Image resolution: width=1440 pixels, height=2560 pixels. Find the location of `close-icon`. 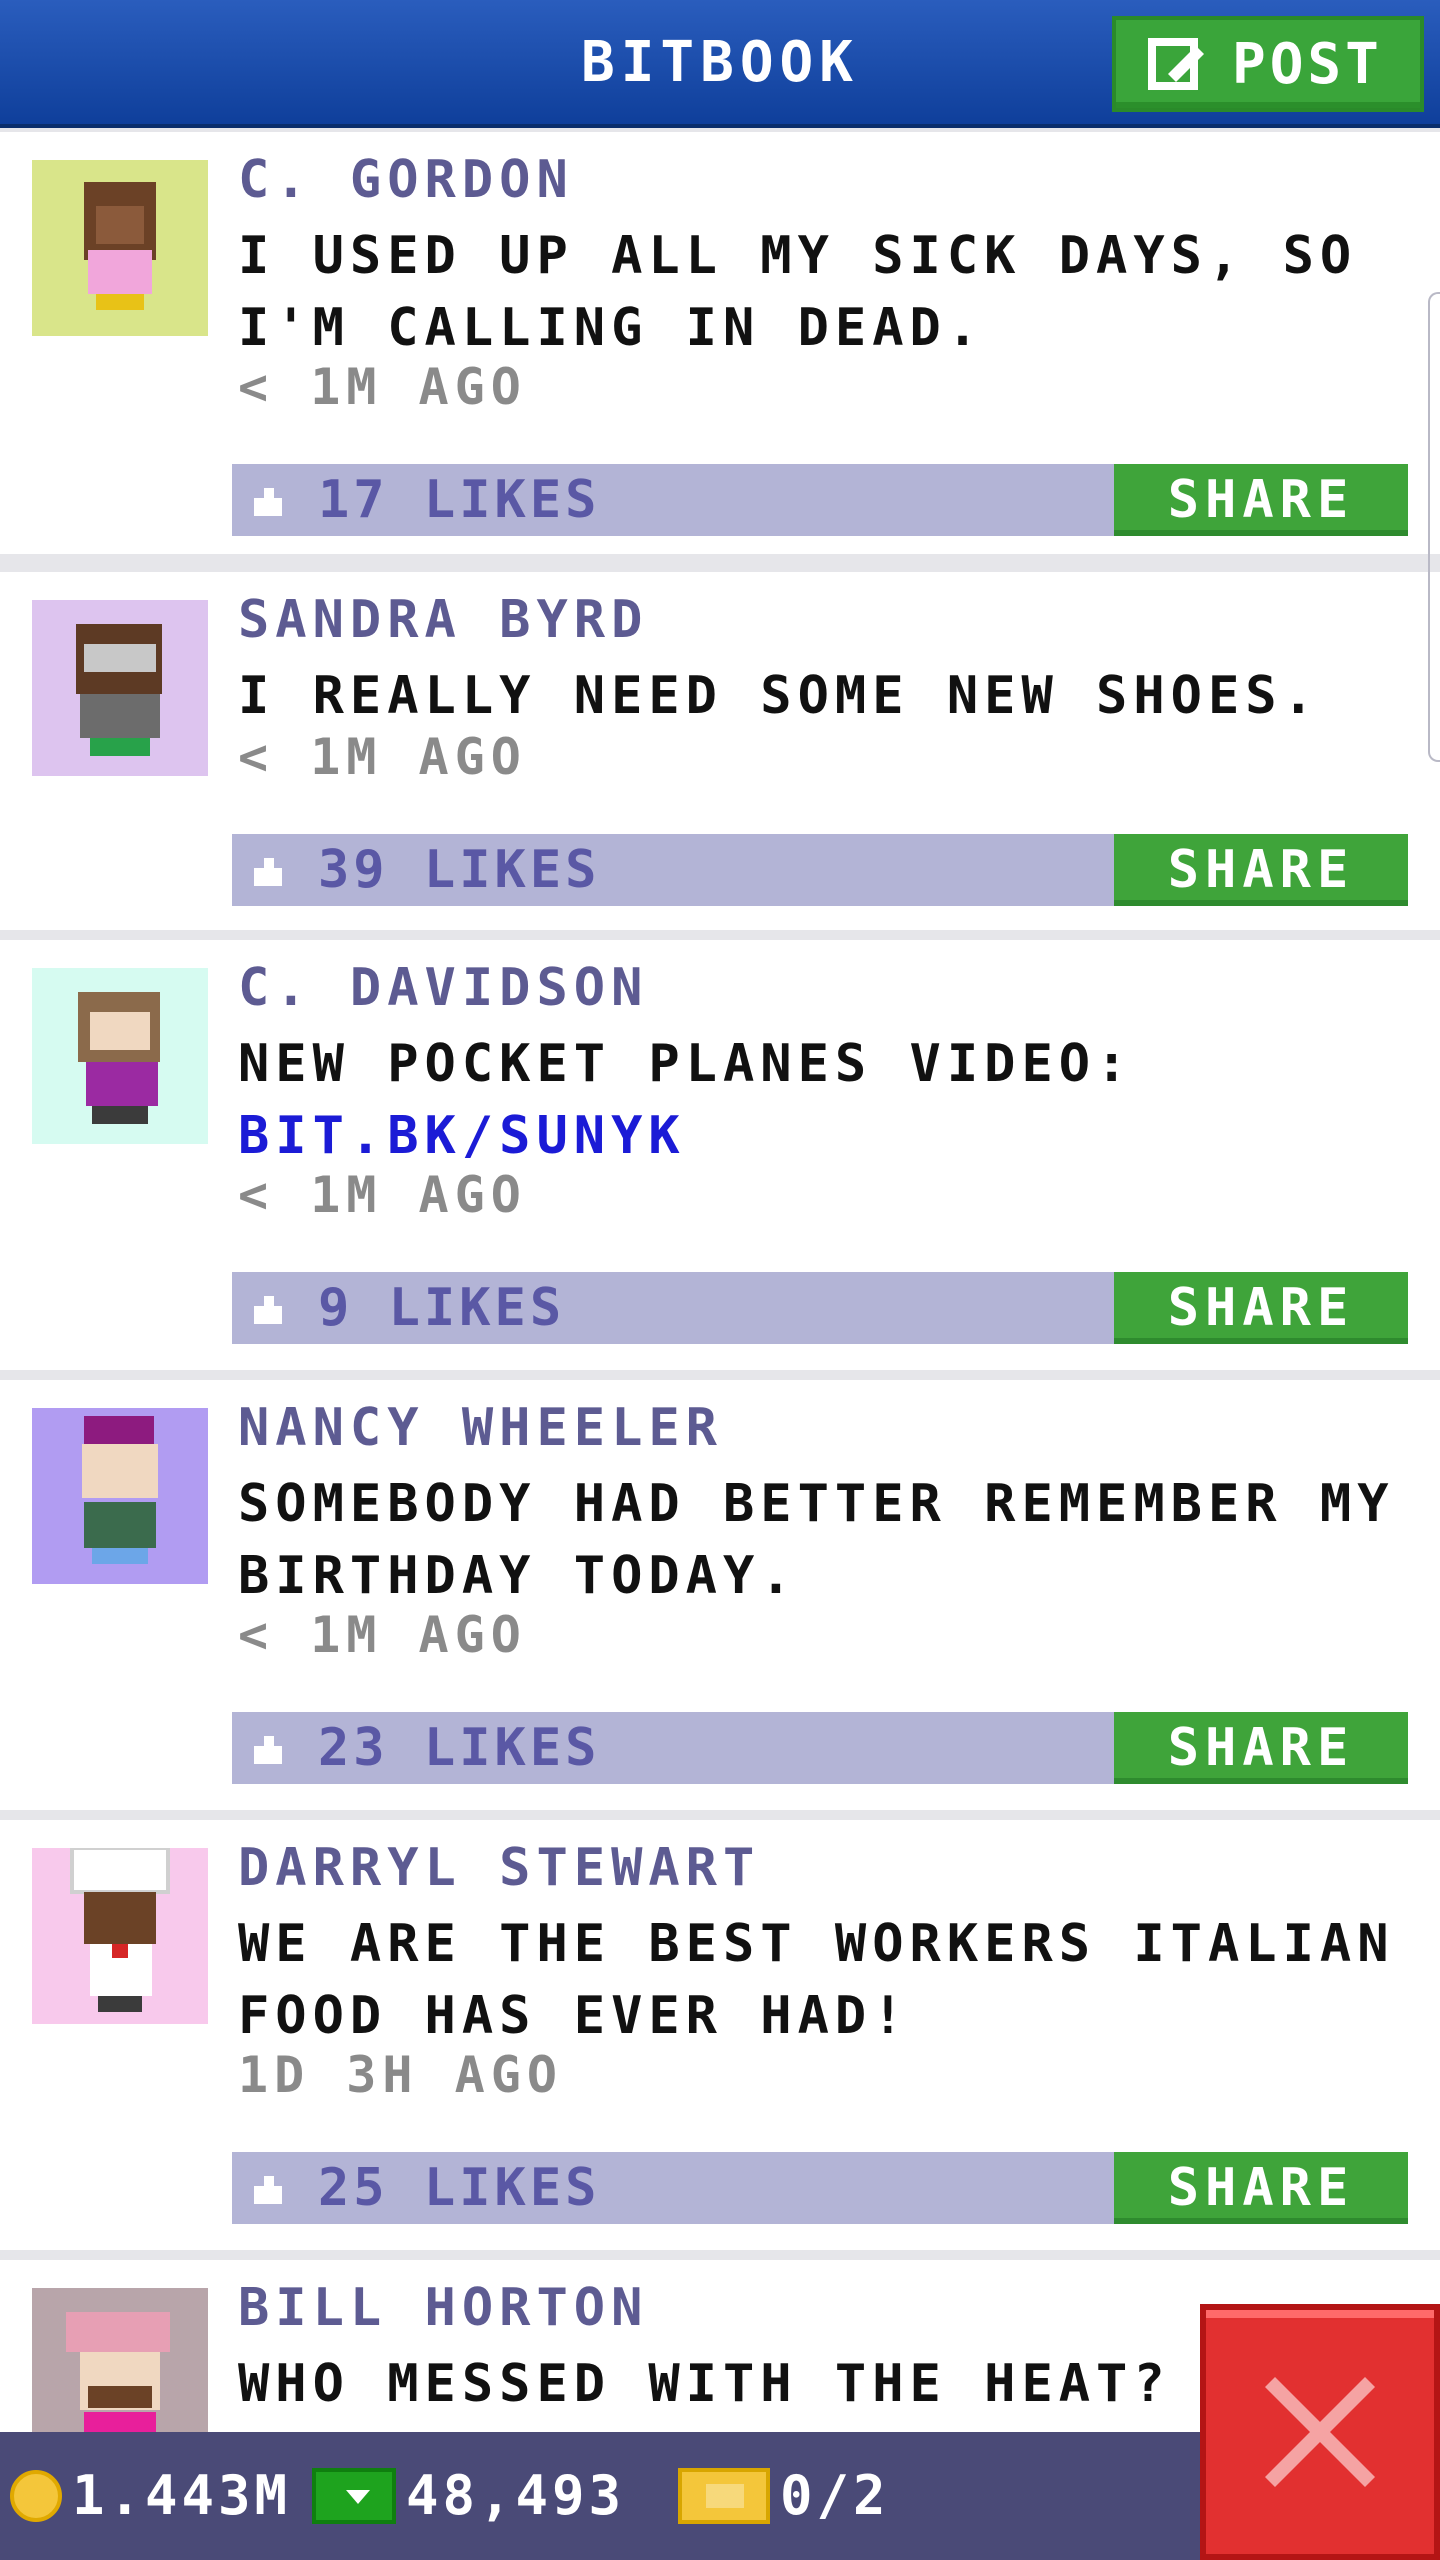

close-icon is located at coordinates (1320, 2432).